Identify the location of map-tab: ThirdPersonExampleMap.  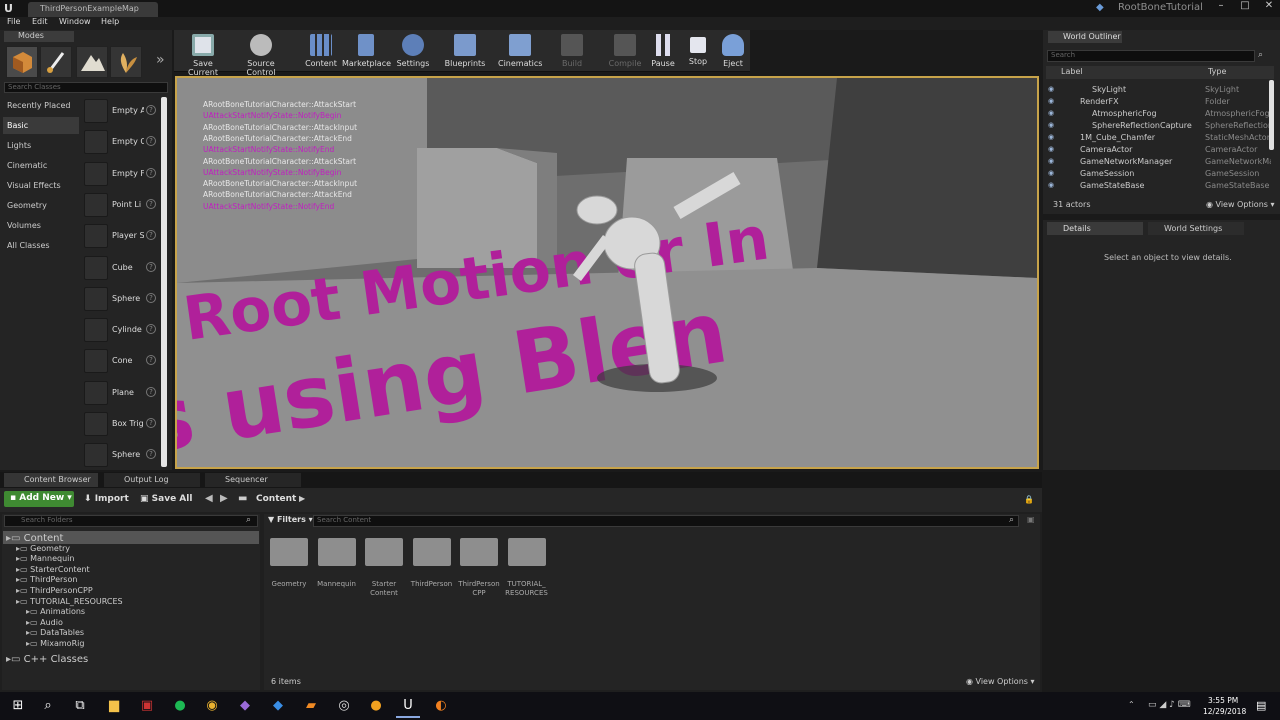
(93, 9).